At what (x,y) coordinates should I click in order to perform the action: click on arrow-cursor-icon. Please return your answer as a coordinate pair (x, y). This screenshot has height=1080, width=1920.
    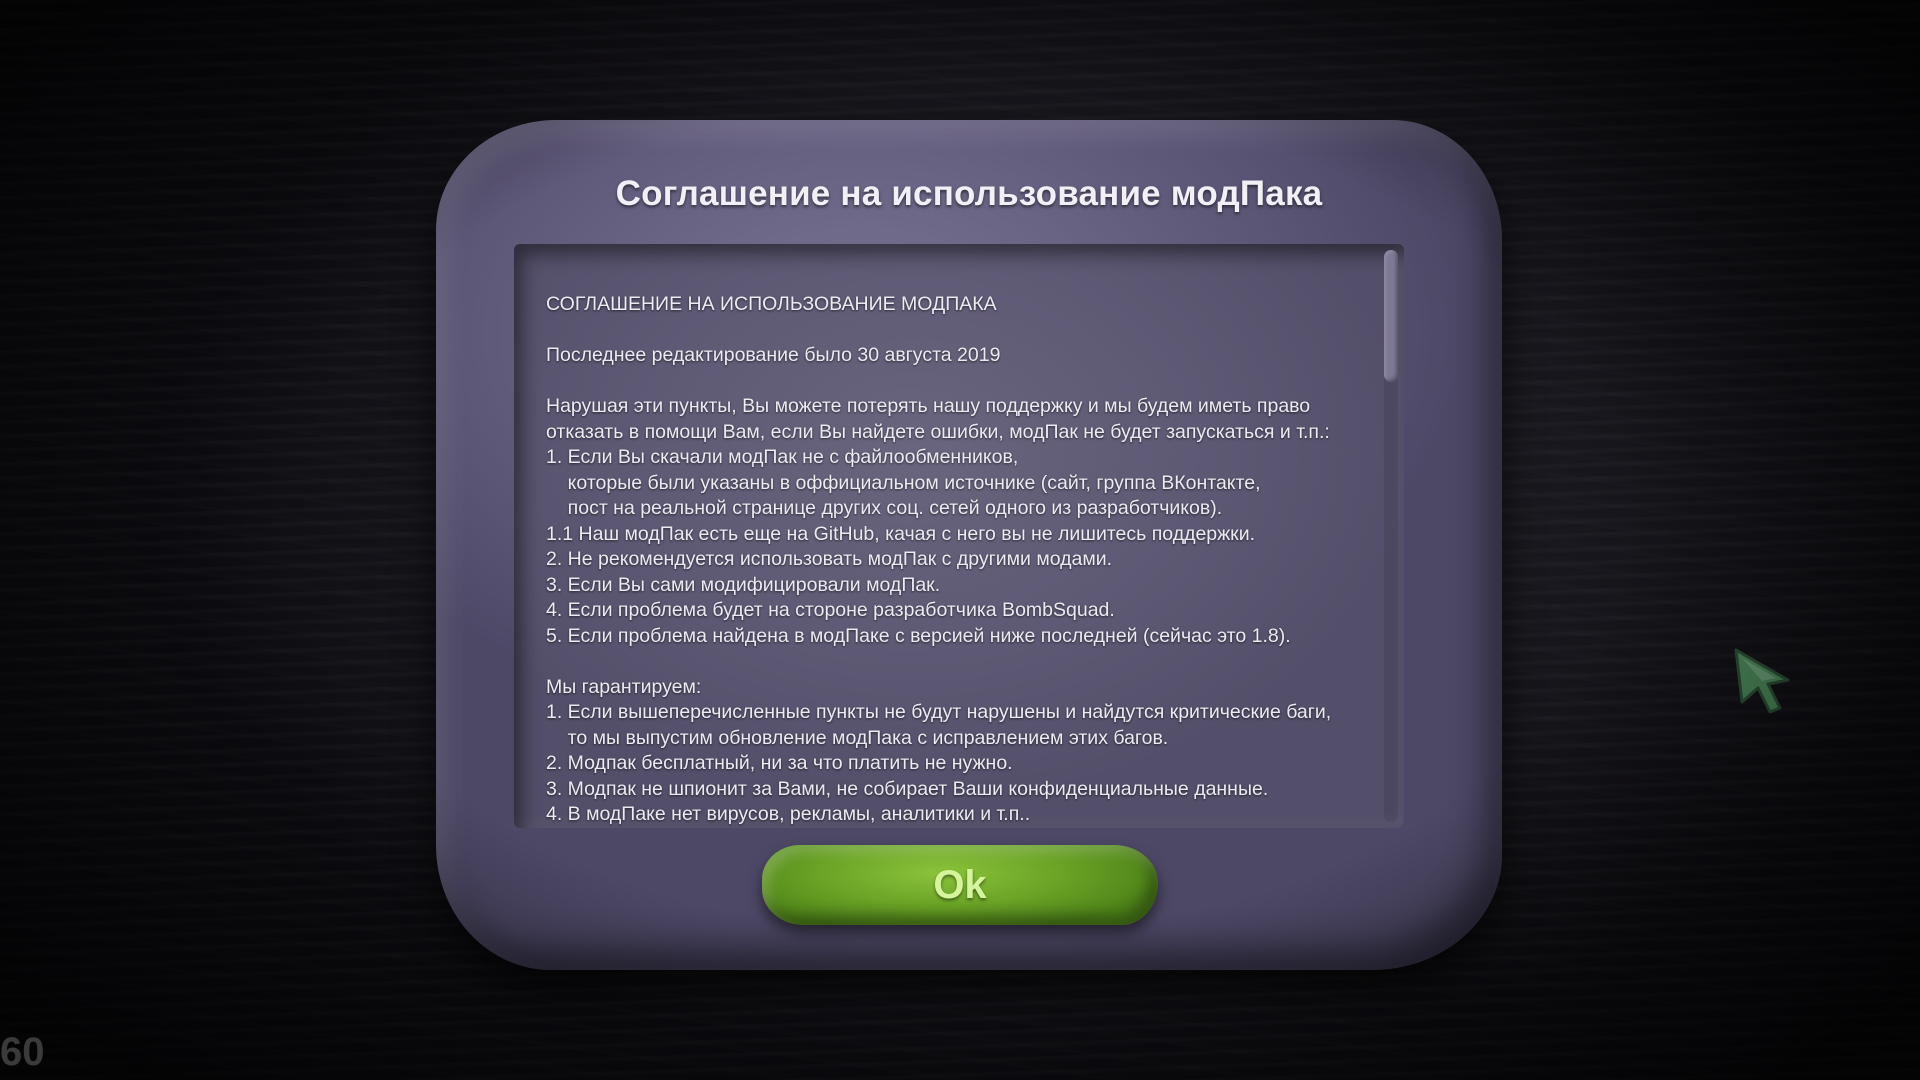
    Looking at the image, I should click on (1762, 681).